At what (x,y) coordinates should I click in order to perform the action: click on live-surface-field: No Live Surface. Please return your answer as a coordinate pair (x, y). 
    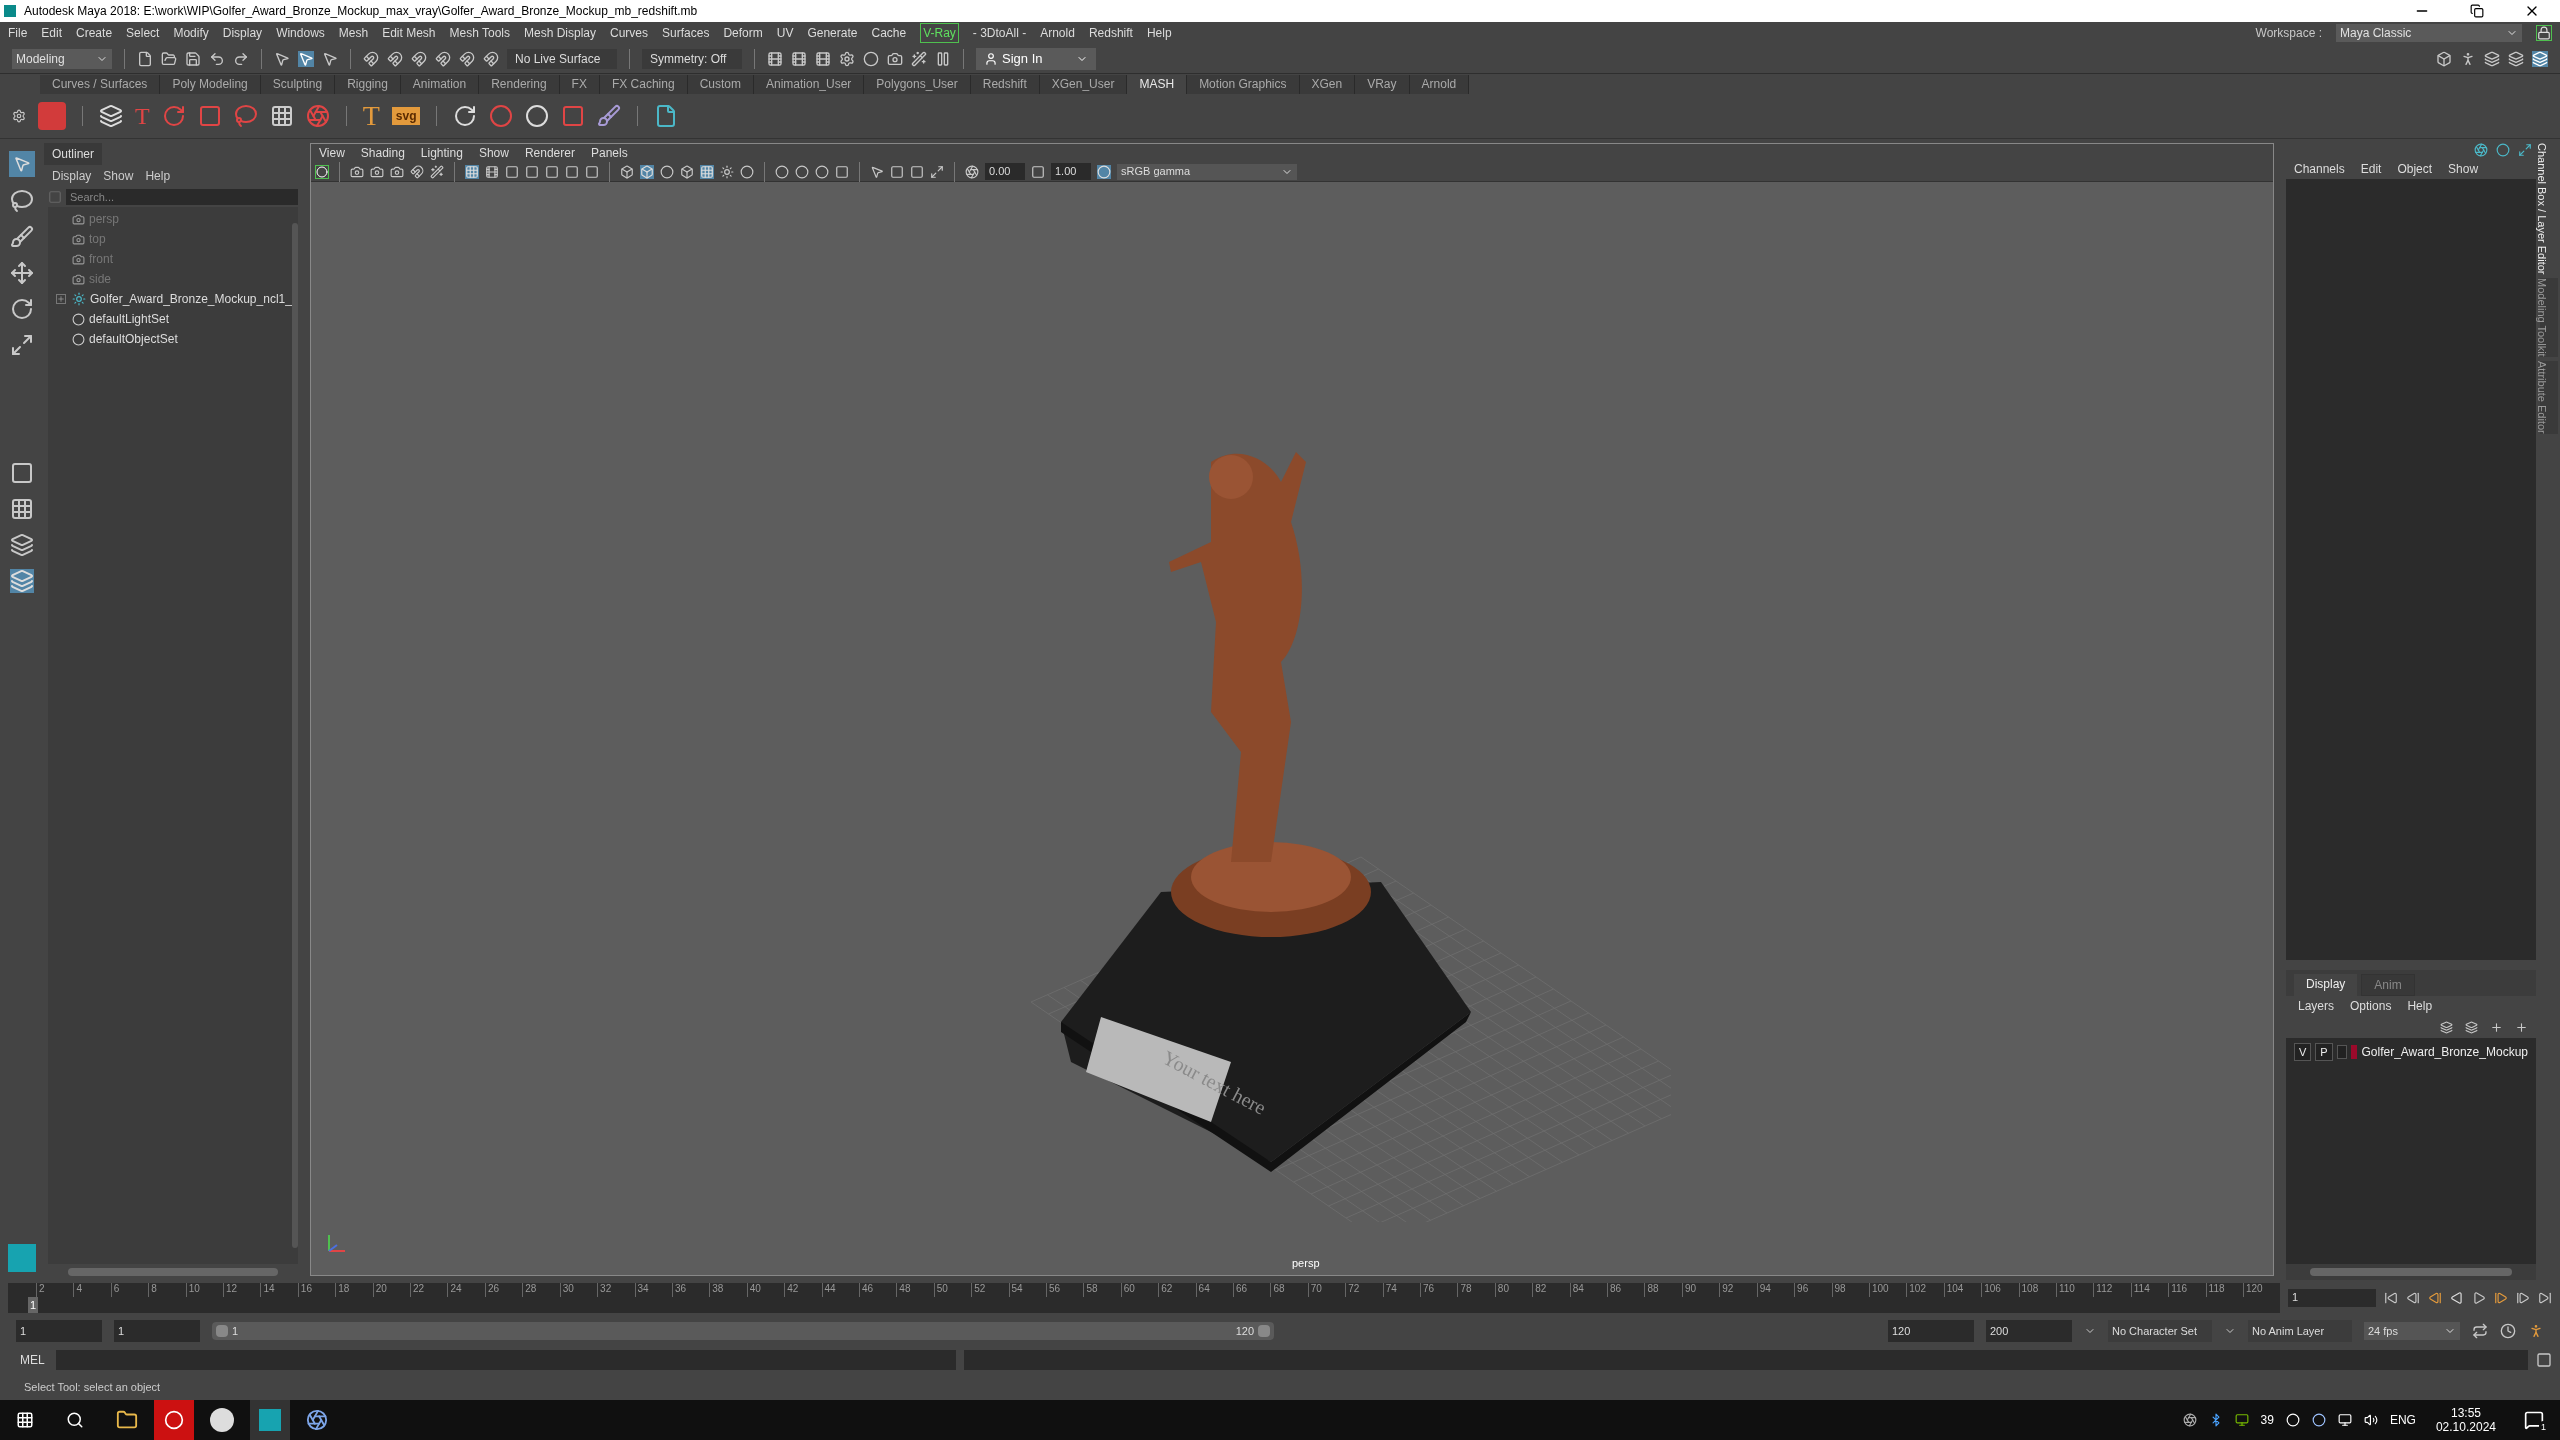
    Looking at the image, I should click on (562, 58).